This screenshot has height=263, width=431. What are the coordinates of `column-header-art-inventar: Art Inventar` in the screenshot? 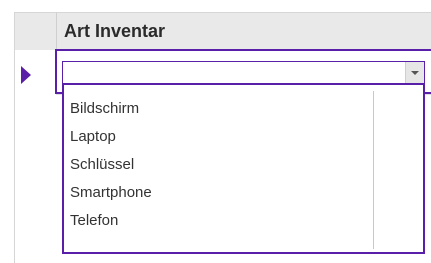 It's located at (243, 31).